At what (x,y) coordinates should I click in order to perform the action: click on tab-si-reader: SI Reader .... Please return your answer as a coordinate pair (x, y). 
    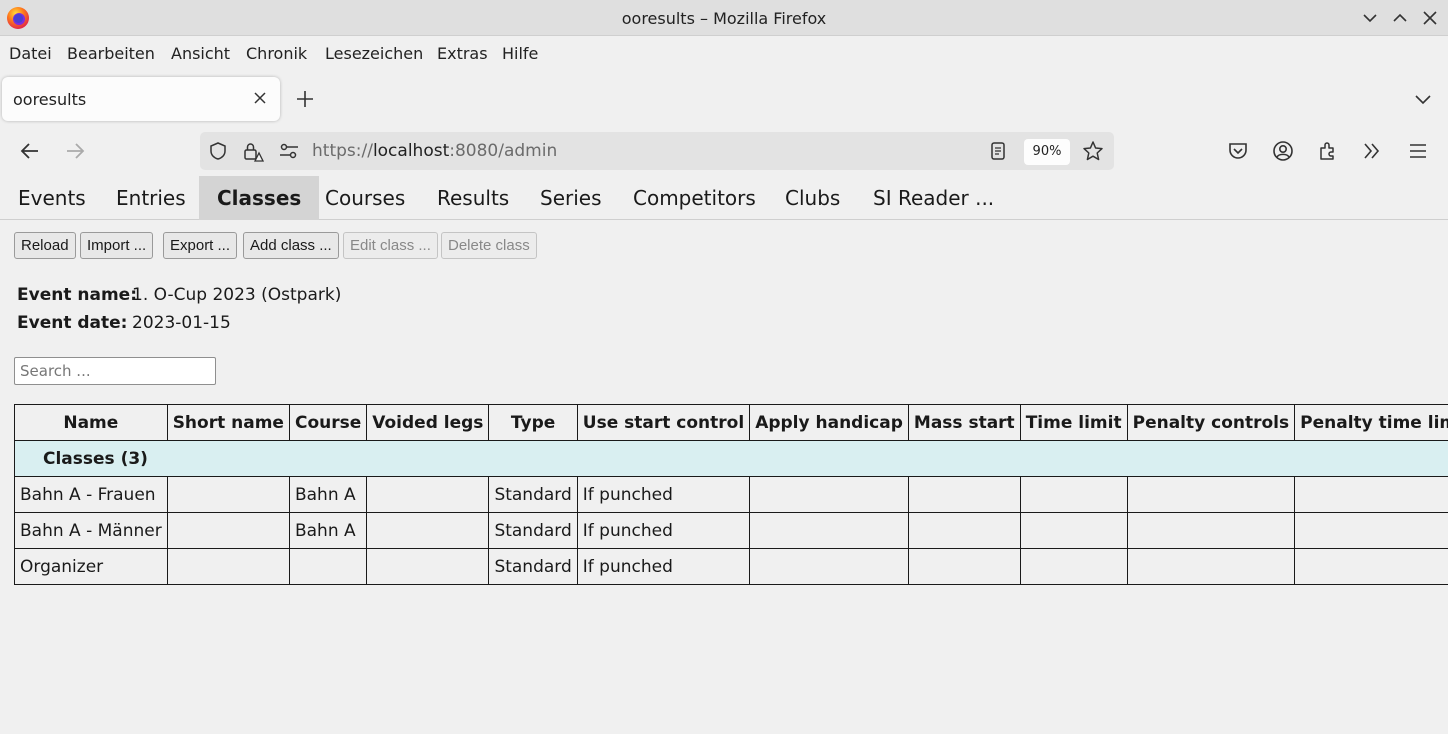
    Looking at the image, I should click on (933, 198).